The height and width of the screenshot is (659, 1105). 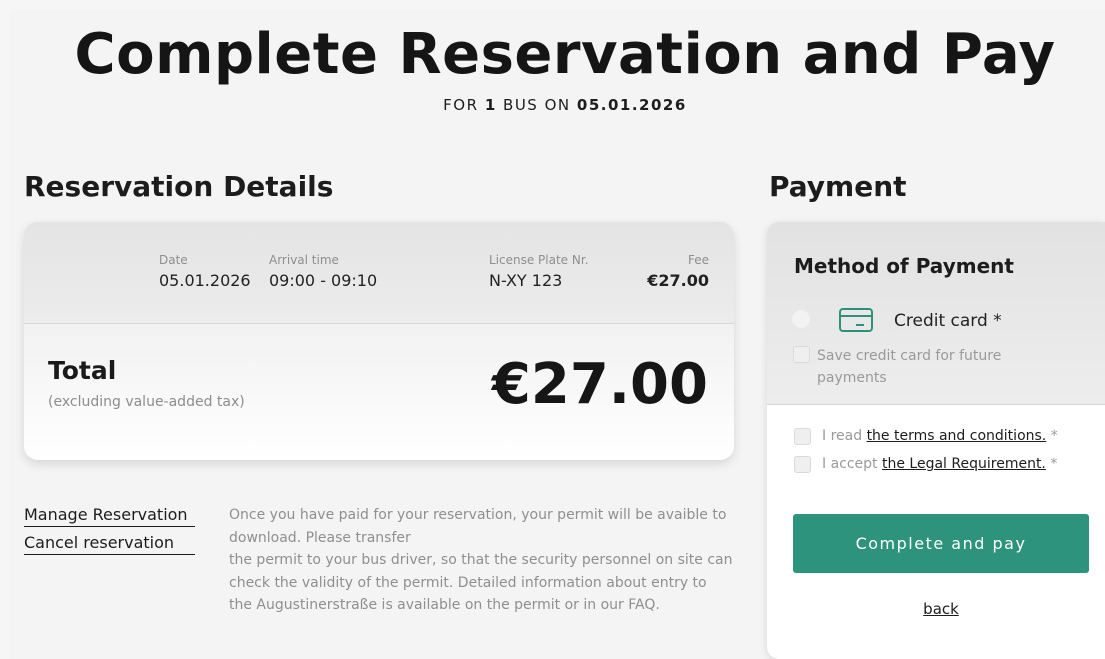 I want to click on complete-and-pay-button: Complete and pay, so click(x=941, y=543).